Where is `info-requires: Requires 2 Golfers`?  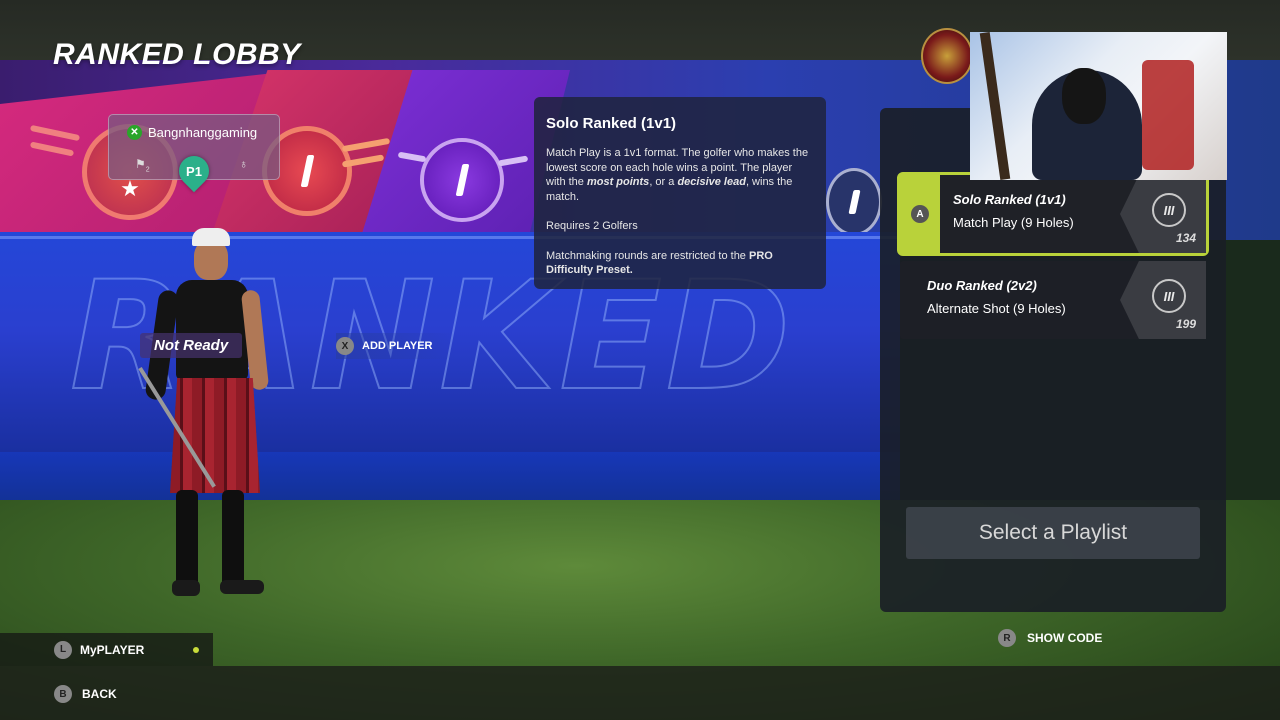
info-requires: Requires 2 Golfers is located at coordinates (592, 226).